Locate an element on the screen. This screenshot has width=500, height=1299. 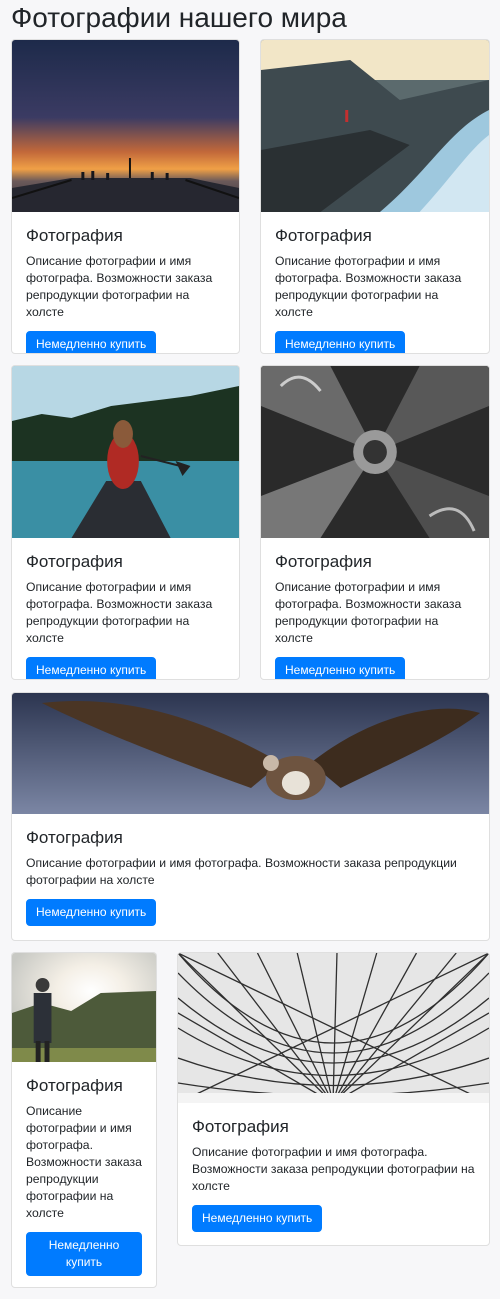
page-title: Фотографии нашего мира is located at coordinates (179, 17).